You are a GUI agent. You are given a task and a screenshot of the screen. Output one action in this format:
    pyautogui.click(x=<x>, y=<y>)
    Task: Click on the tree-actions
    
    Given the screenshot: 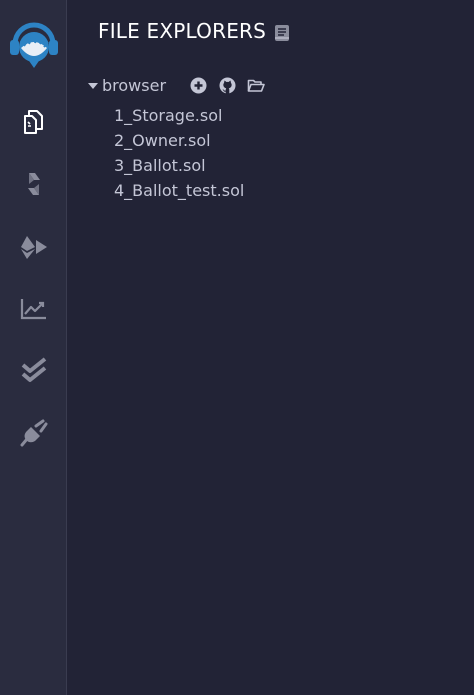 What is the action you would take?
    pyautogui.click(x=232, y=85)
    